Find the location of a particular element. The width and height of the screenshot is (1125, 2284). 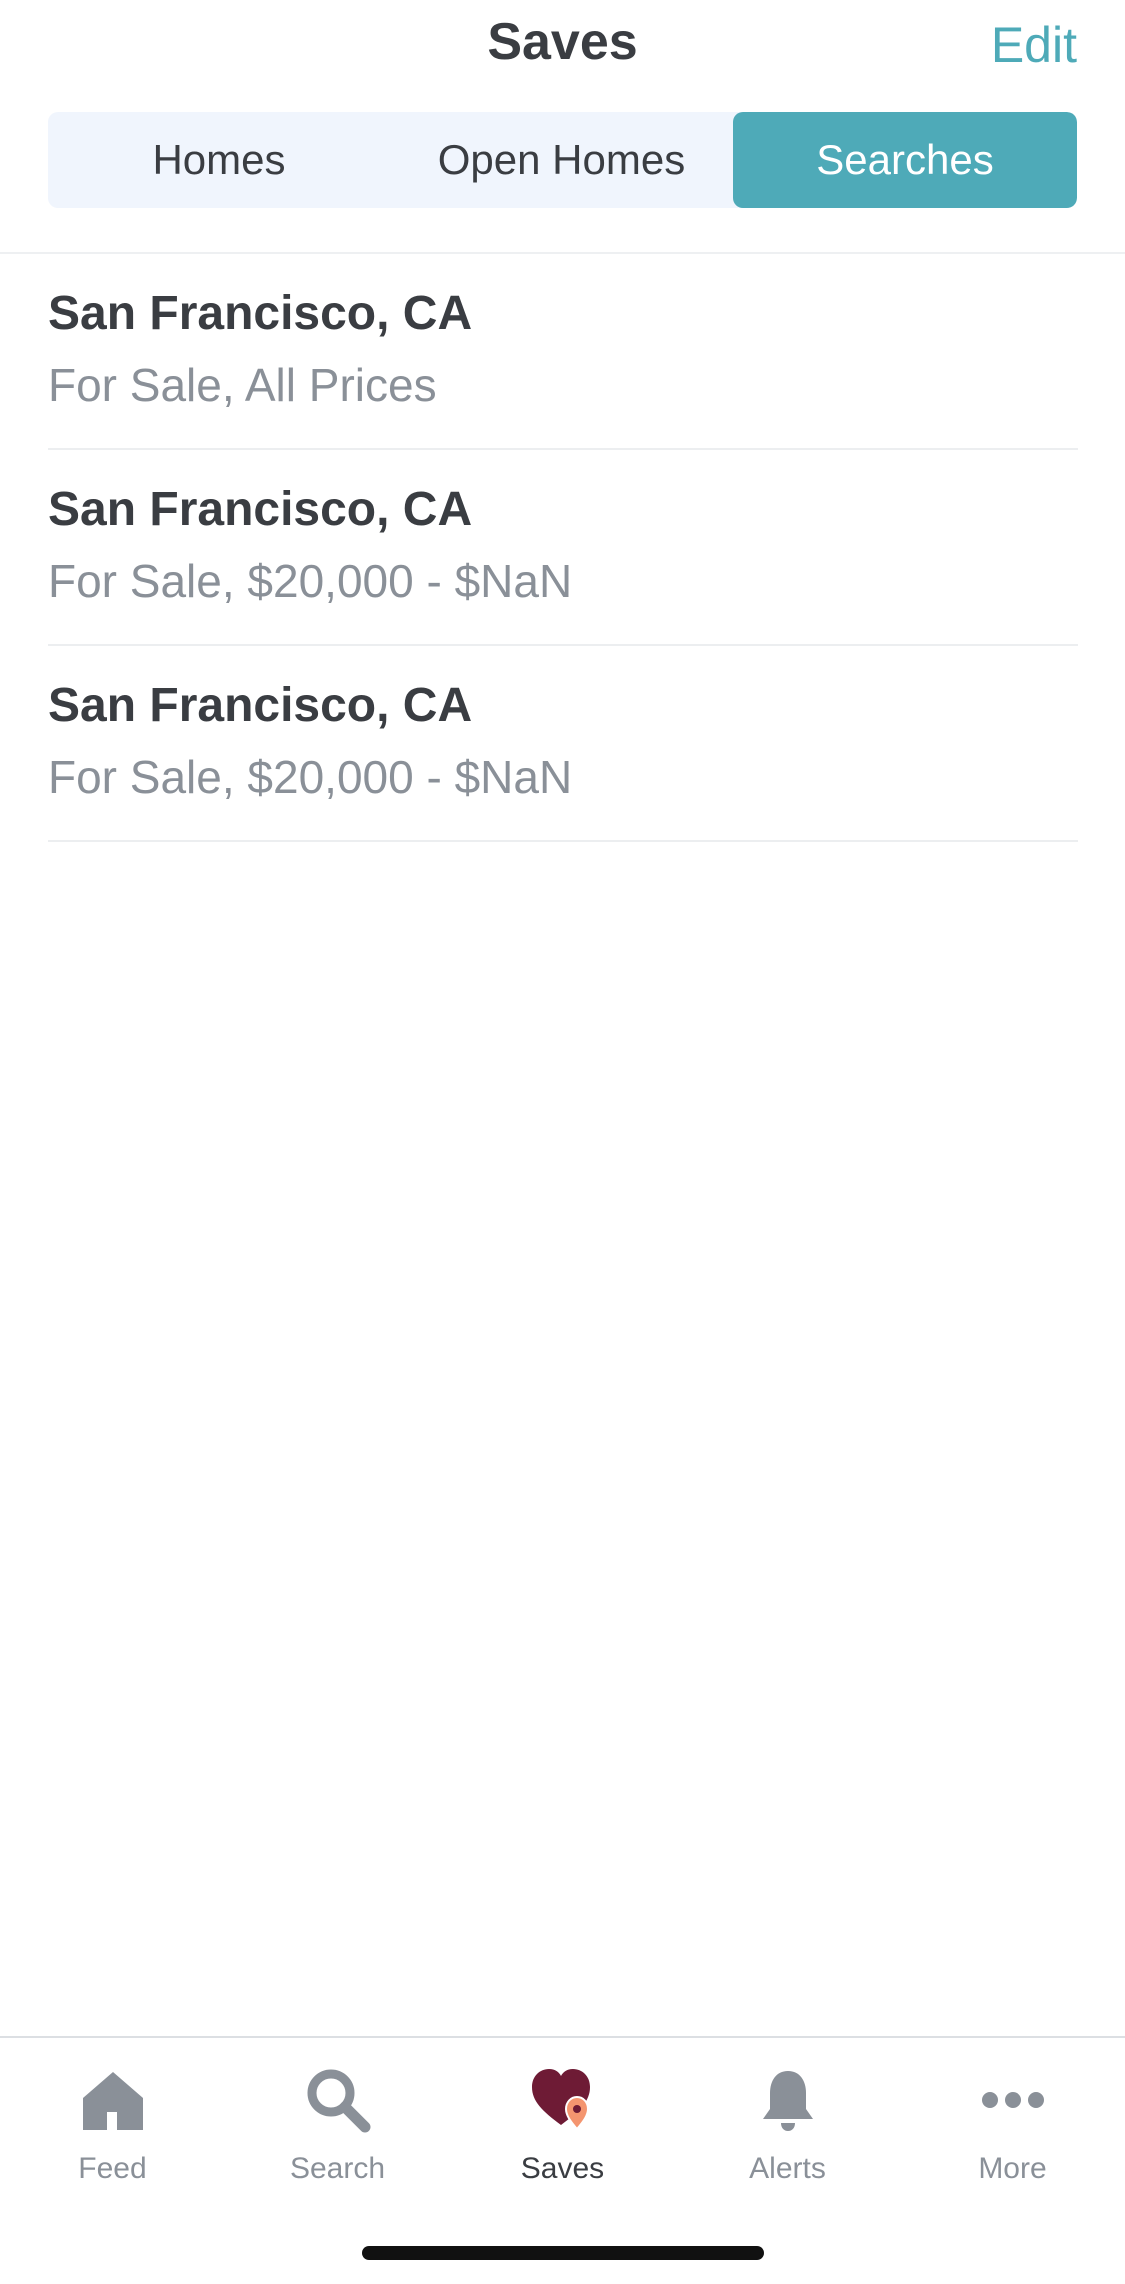

tab-more: More is located at coordinates (1012, 2140).